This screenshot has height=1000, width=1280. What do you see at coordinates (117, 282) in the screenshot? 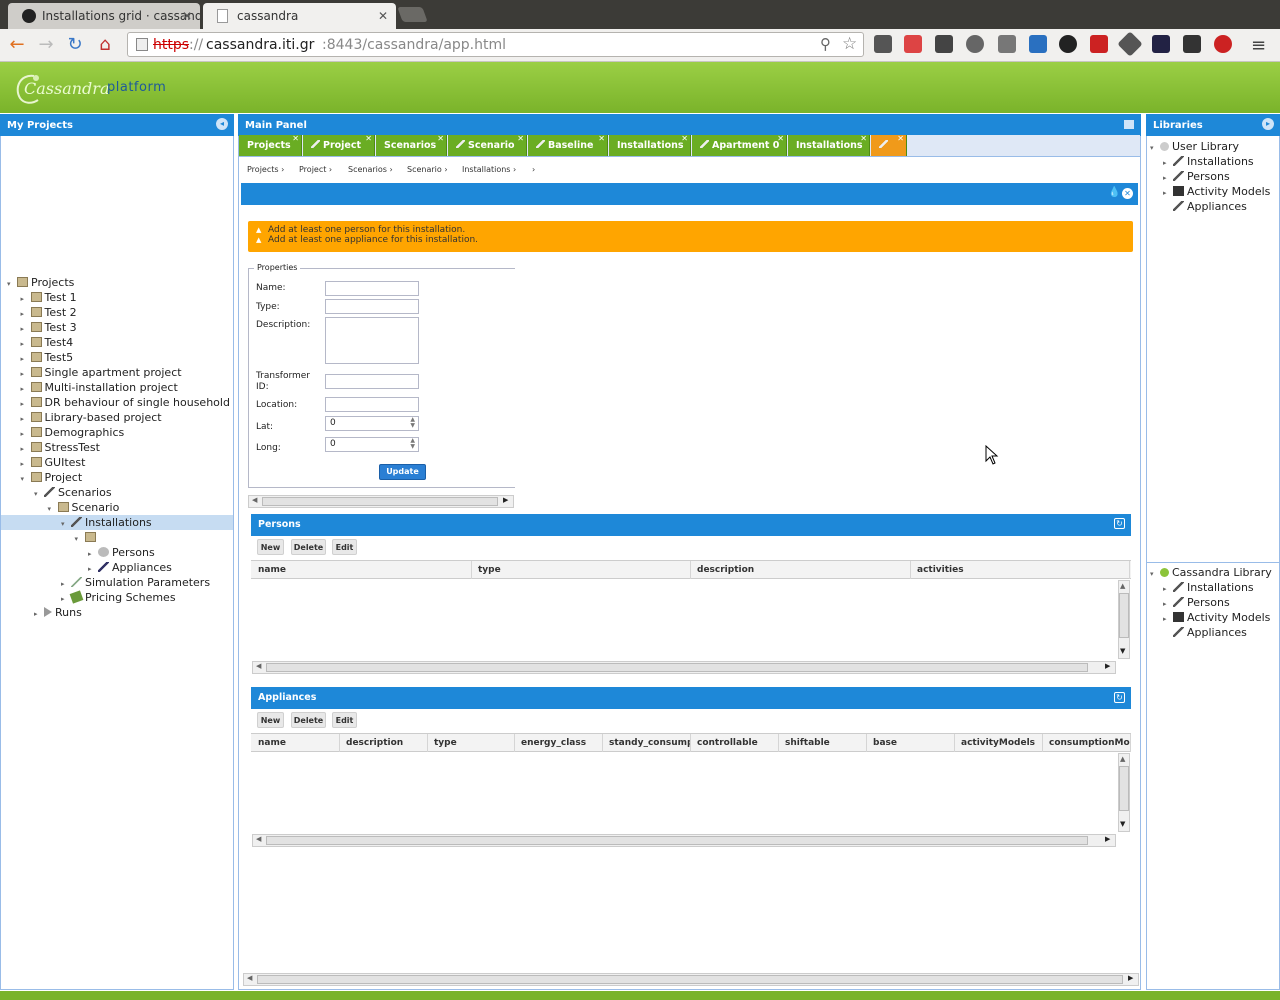
I see `tree-node: ▾ Projects` at bounding box center [117, 282].